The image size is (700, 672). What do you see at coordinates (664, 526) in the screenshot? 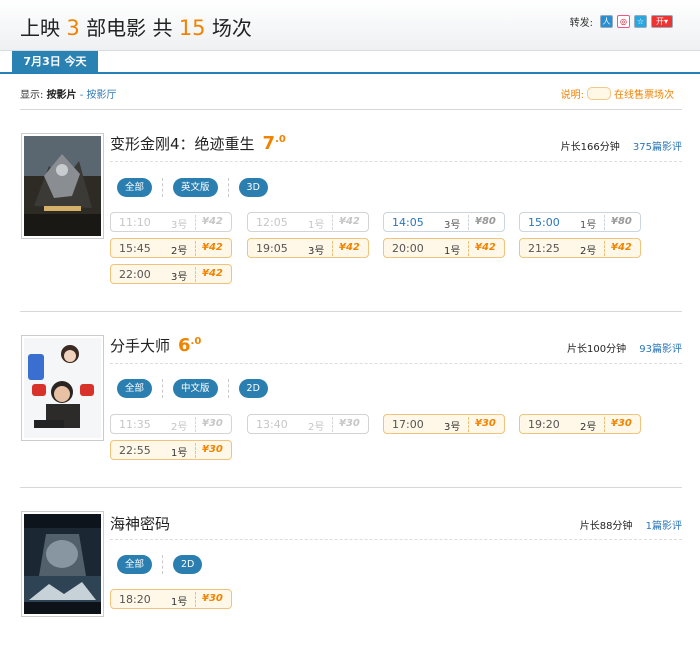
I see `movie-reviews-link: 1篇影评` at bounding box center [664, 526].